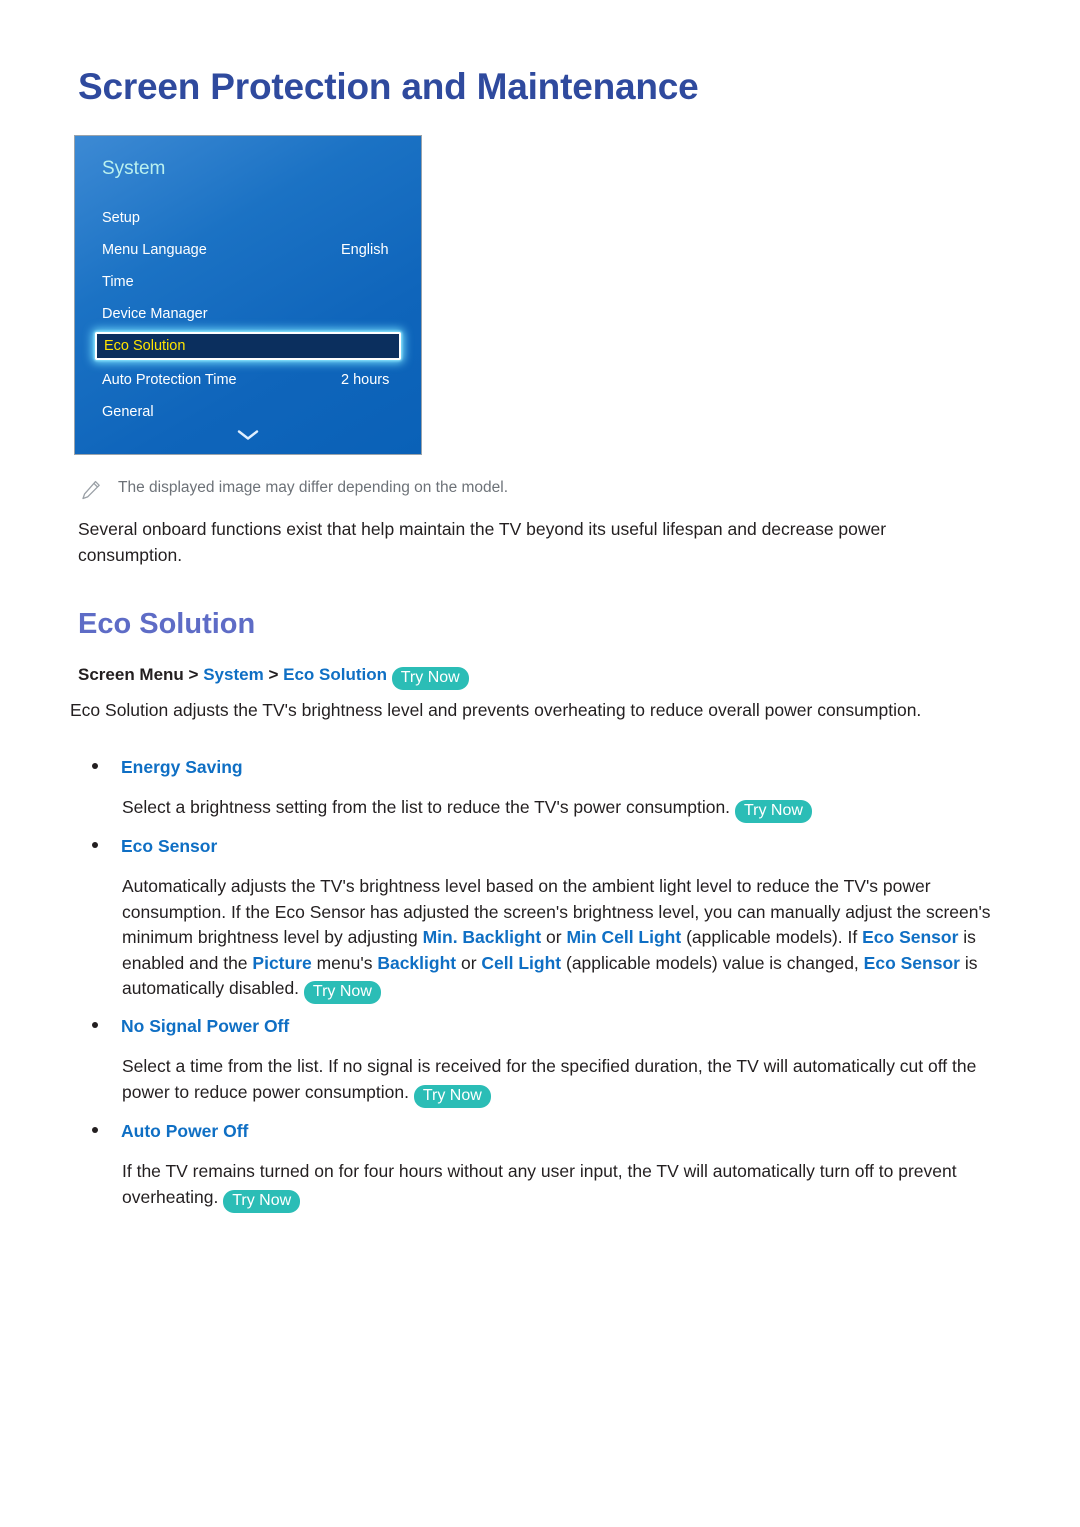  Describe the element at coordinates (772, 937) in the screenshot. I see `body-text: (applicable models). If` at that location.